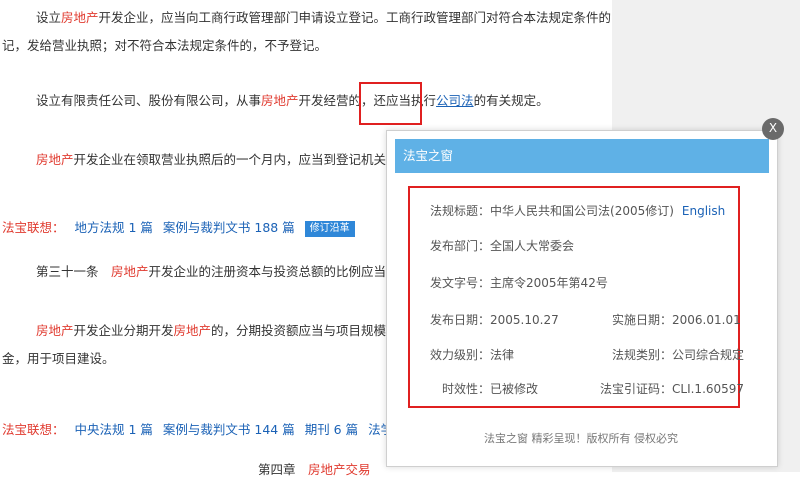 This screenshot has height=480, width=800. I want to click on document-number-row: 发文字号：主席令2005年第42号, so click(519, 282).